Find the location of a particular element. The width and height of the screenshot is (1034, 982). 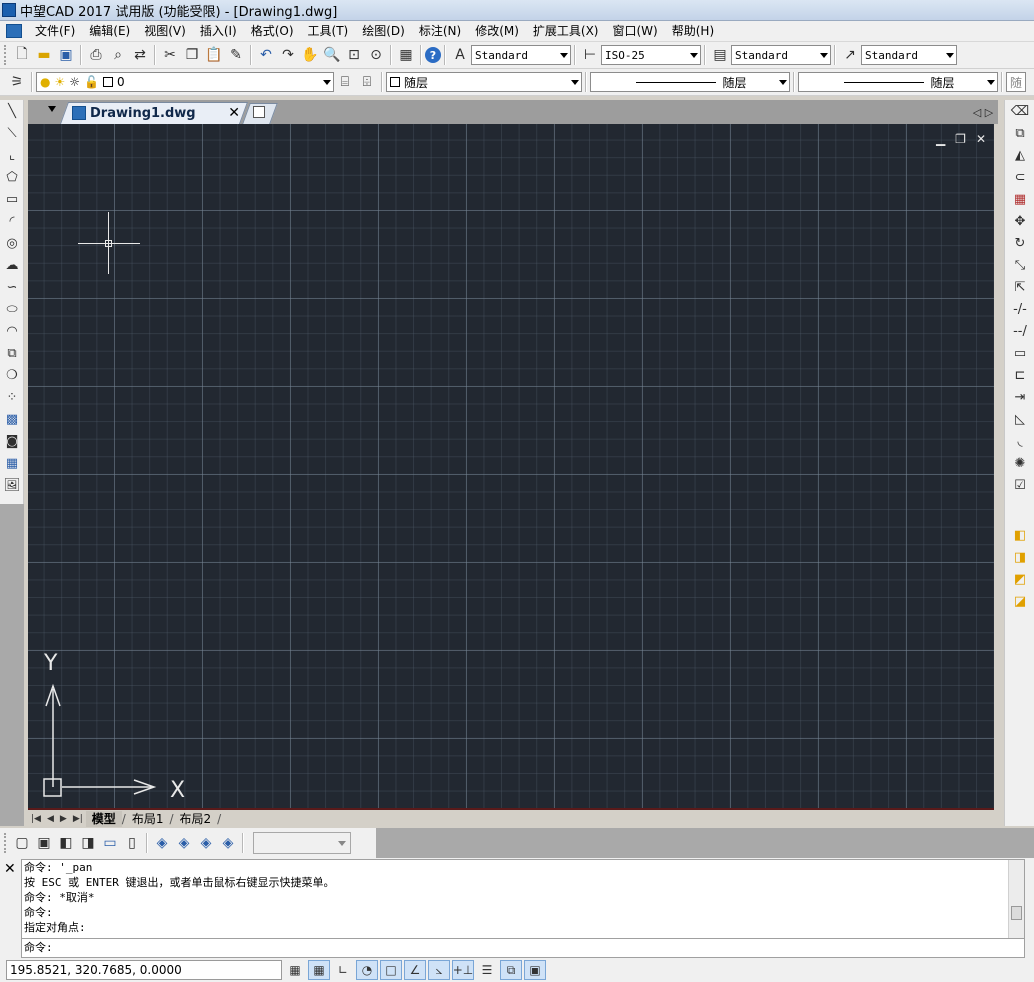

erase-icon: ⌫ is located at coordinates (1020, 111).